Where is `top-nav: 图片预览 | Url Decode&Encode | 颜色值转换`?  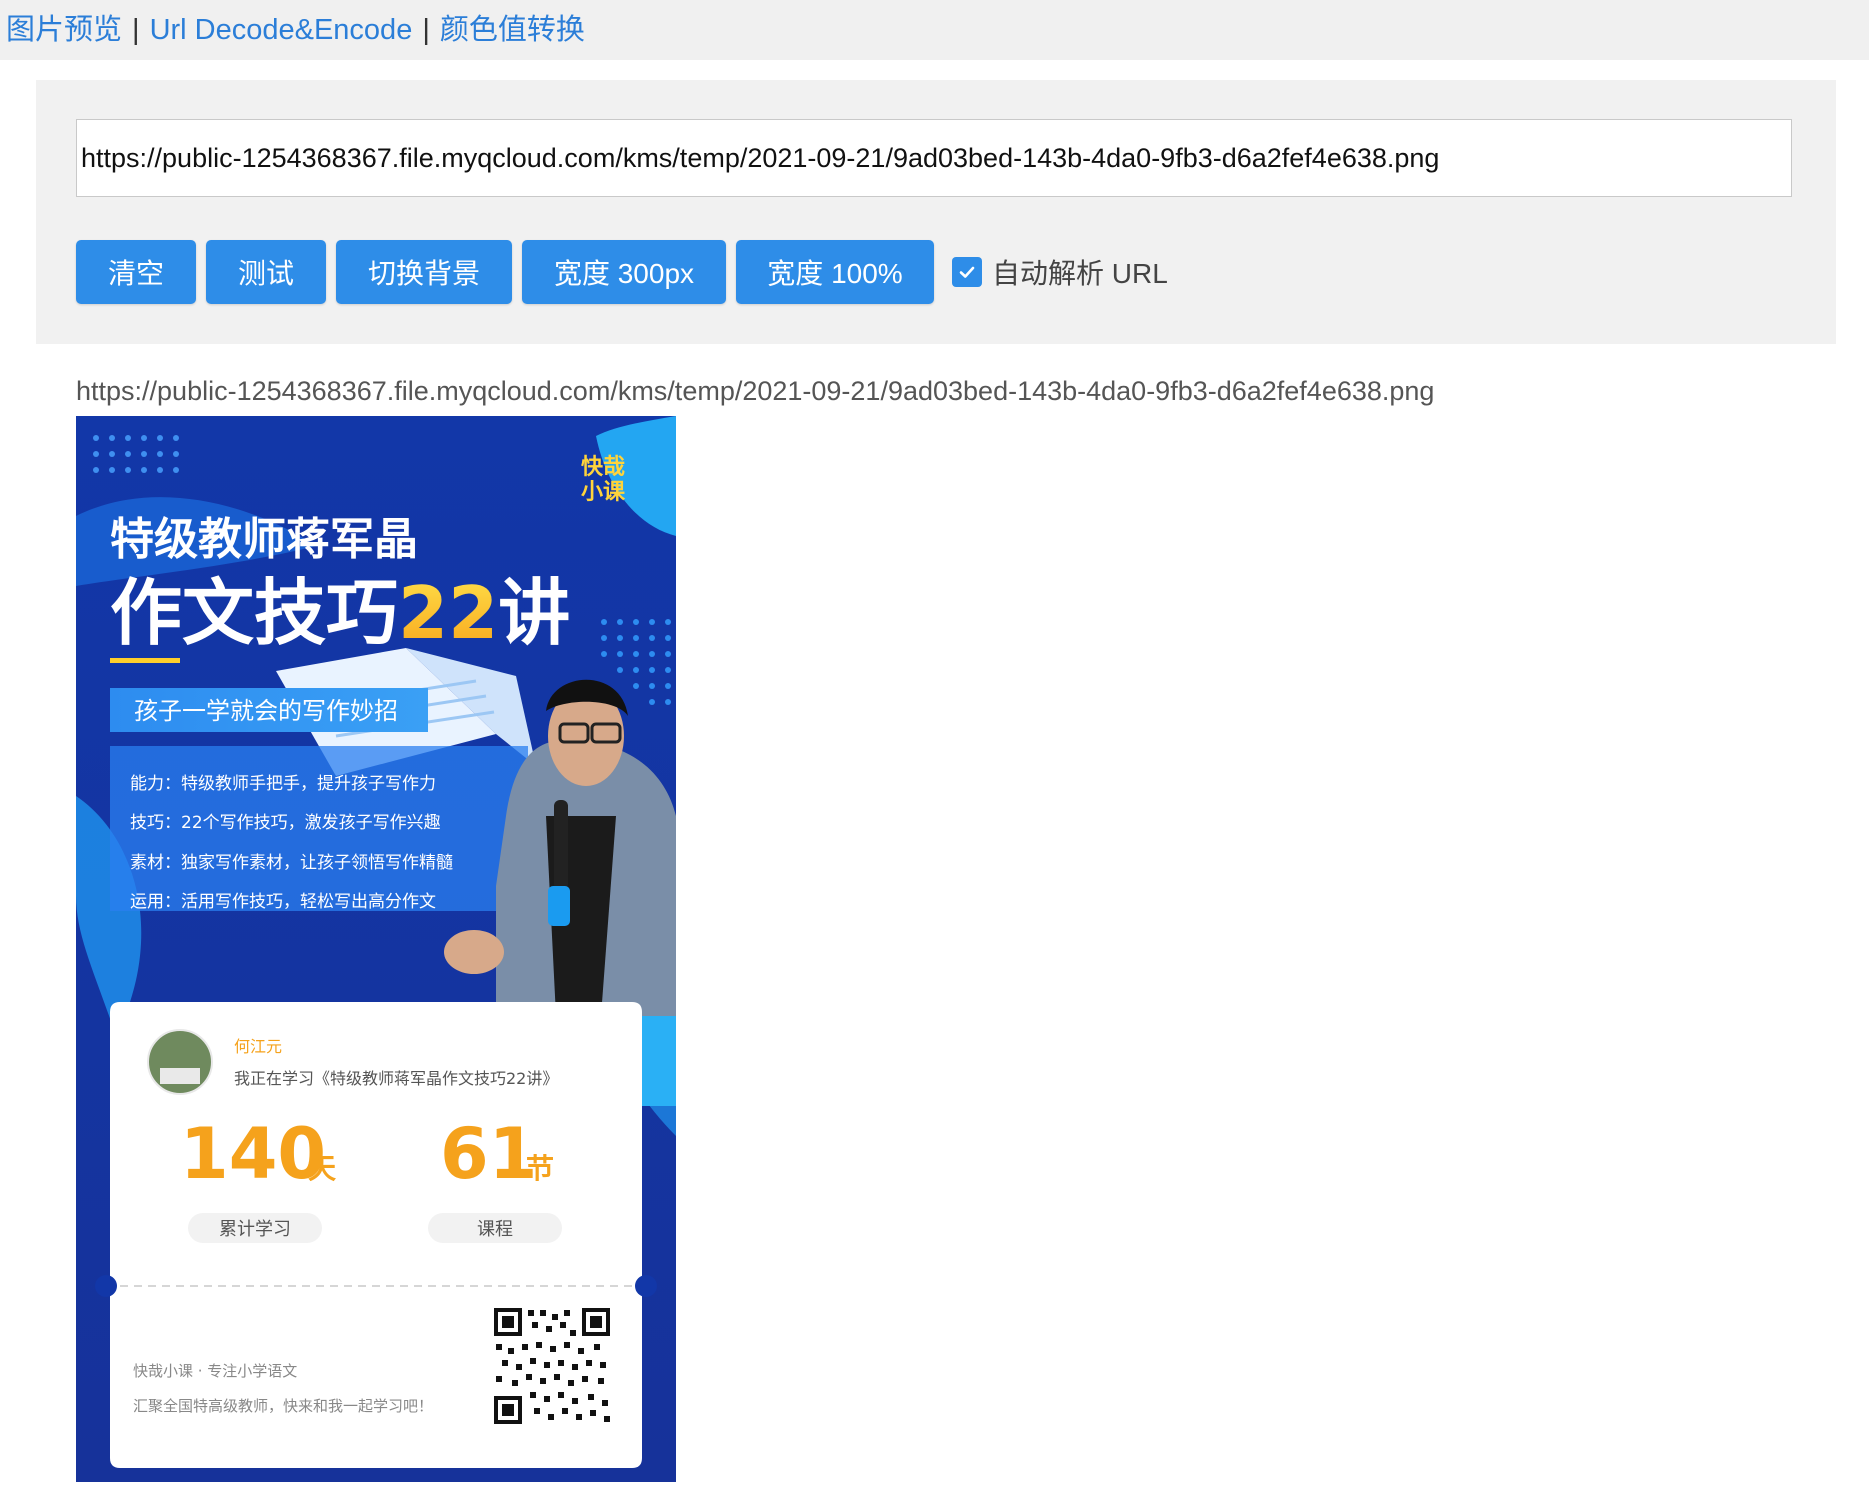 top-nav: 图片预览 | Url Decode&Encode | 颜色值转换 is located at coordinates (934, 30).